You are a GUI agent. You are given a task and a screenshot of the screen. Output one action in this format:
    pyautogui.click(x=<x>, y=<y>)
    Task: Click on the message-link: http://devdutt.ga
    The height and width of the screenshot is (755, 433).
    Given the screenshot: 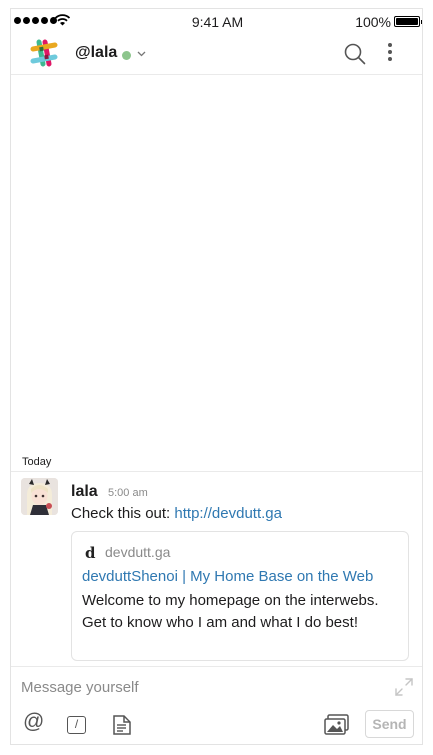 What is the action you would take?
    pyautogui.click(x=228, y=513)
    